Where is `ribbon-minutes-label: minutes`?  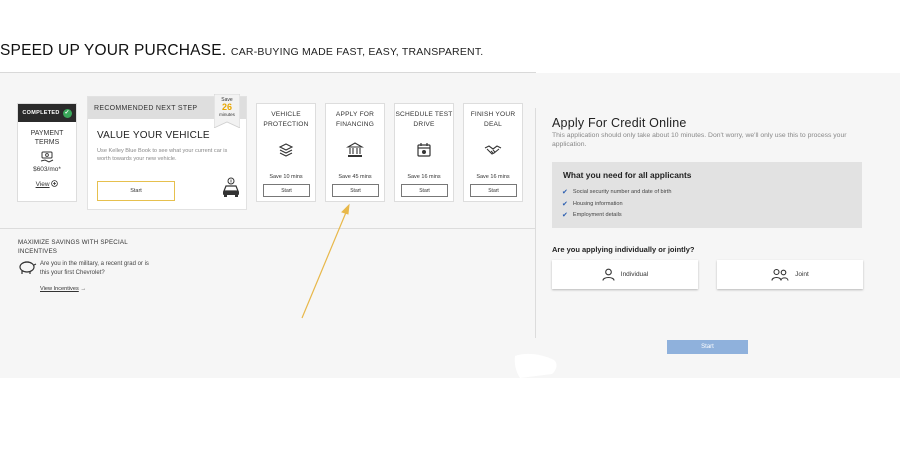
ribbon-minutes-label: minutes is located at coordinates (227, 114).